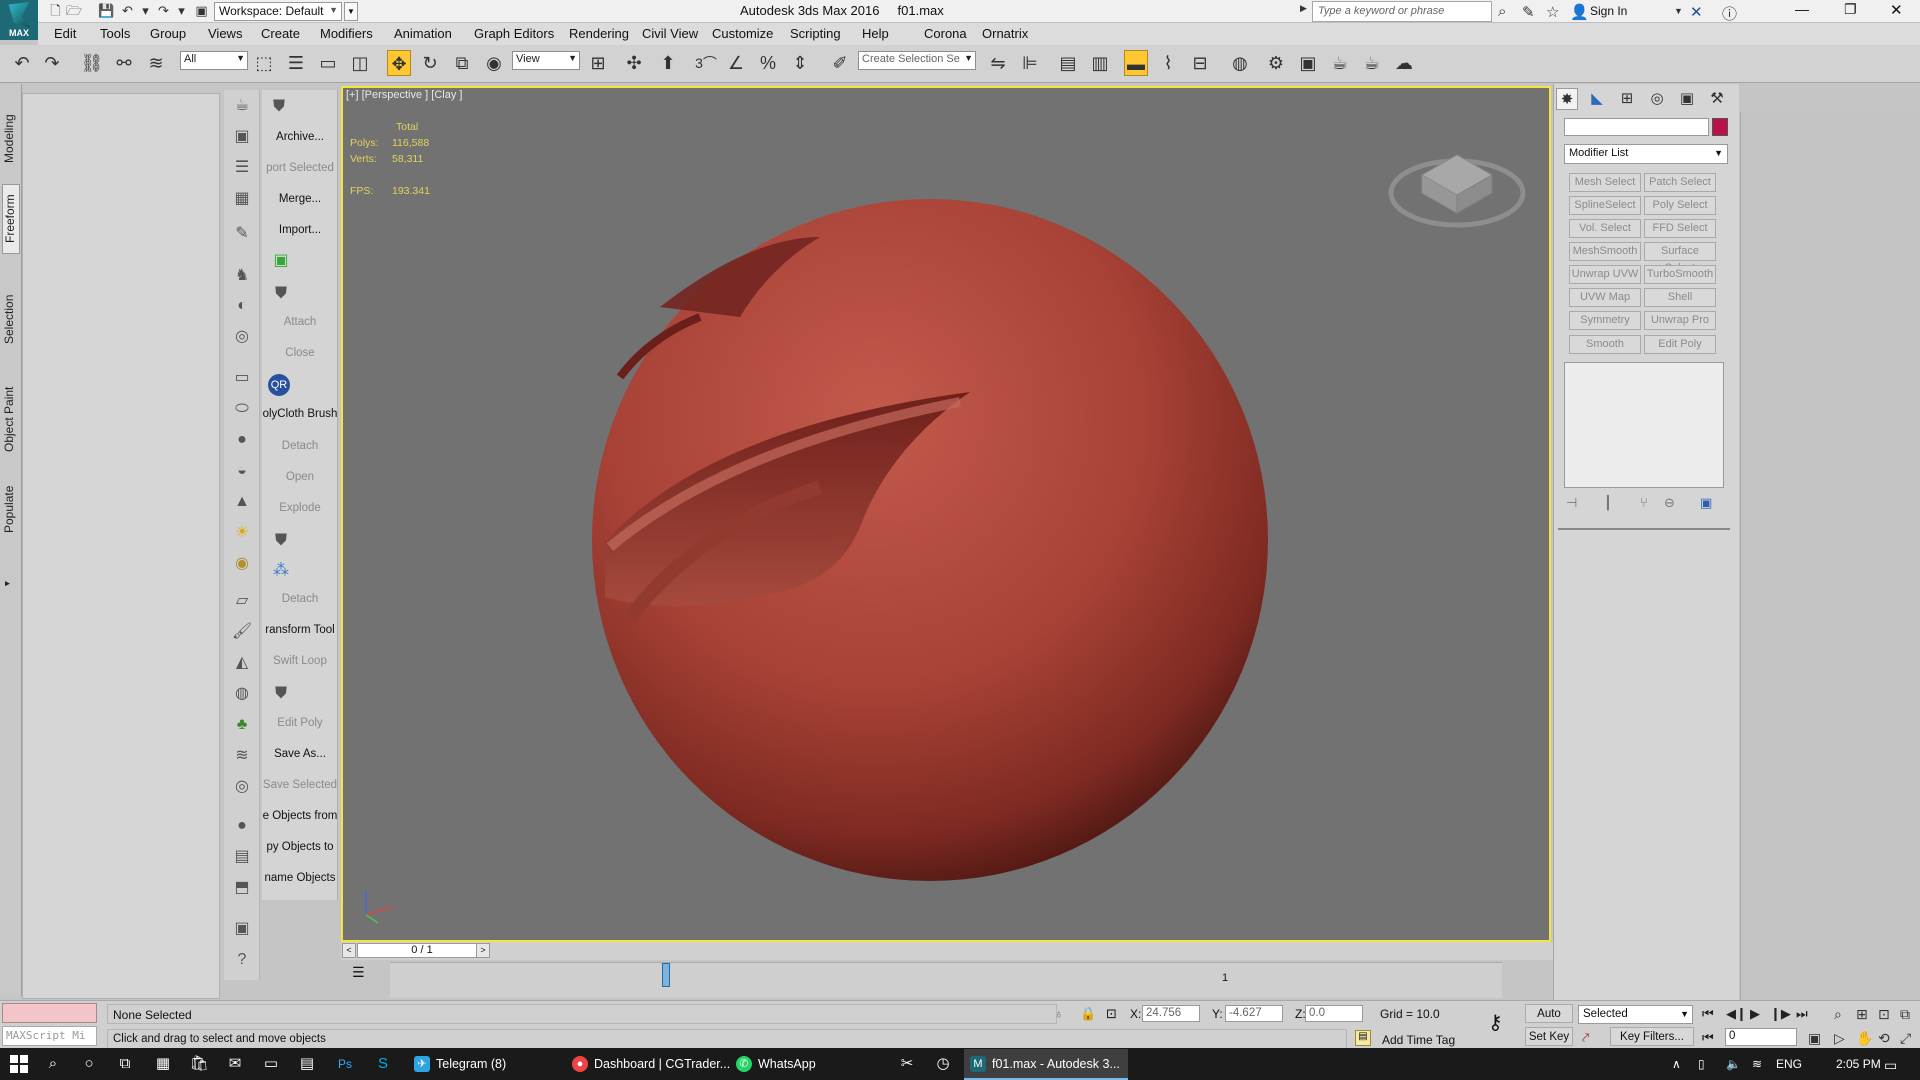 The height and width of the screenshot is (1080, 1920). I want to click on merge-objects-icon: ▤, so click(242, 857).